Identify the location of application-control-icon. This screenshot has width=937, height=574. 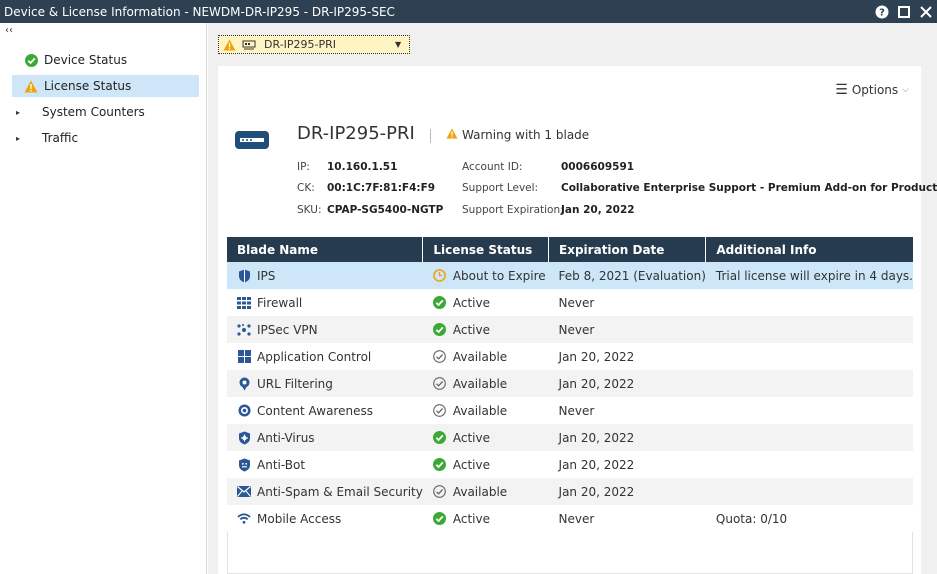
(244, 357).